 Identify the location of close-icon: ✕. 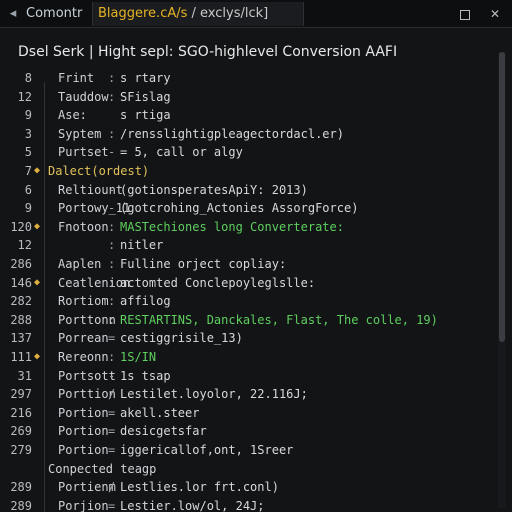
(495, 14).